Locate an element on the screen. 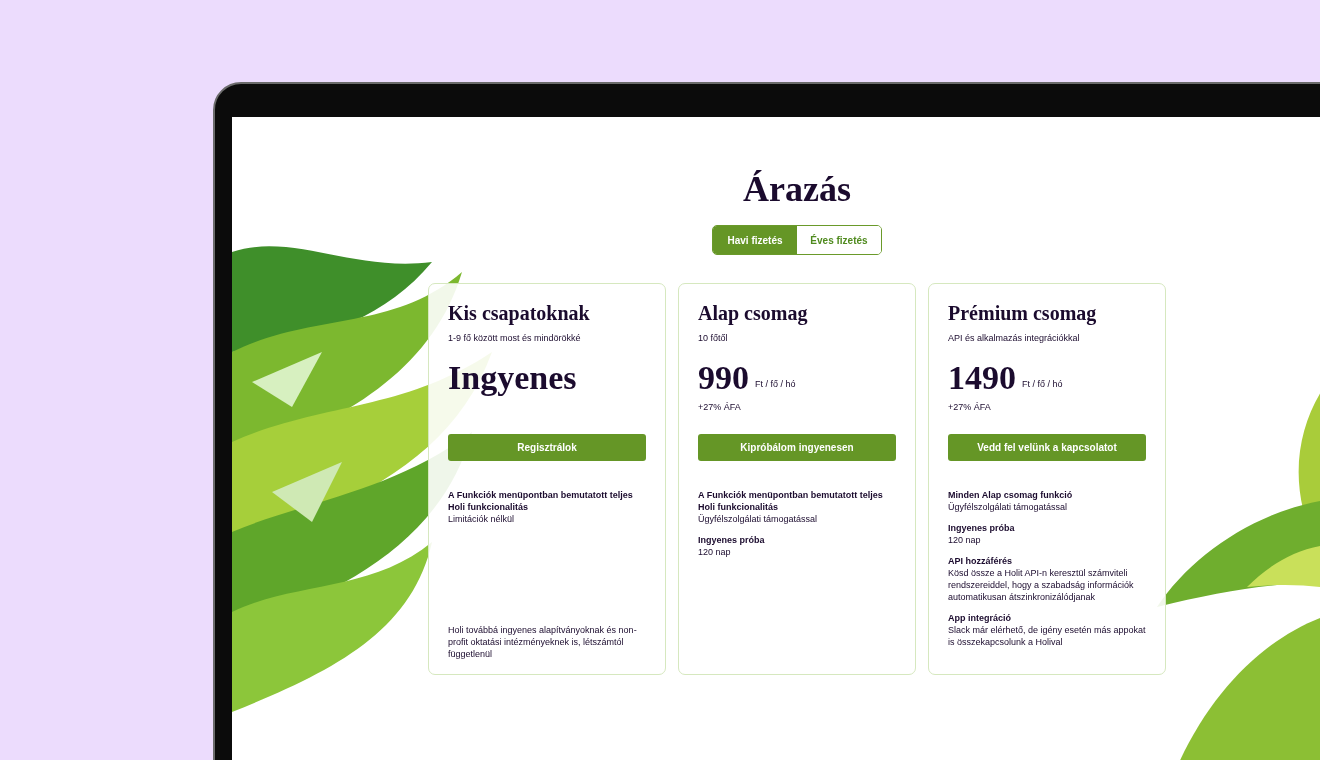 The image size is (1320, 760). plan-subtitle: API és alkalmazás integrációkkal is located at coordinates (1014, 338).